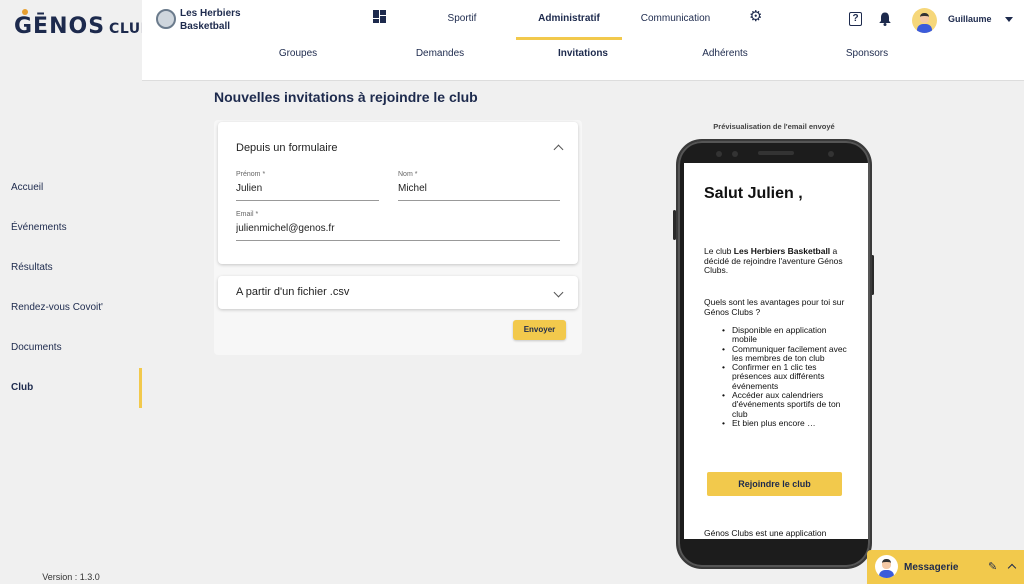 The image size is (1024, 584). I want to click on sidebar-item-covoit: Rendez-vous Covoit', so click(71, 308).